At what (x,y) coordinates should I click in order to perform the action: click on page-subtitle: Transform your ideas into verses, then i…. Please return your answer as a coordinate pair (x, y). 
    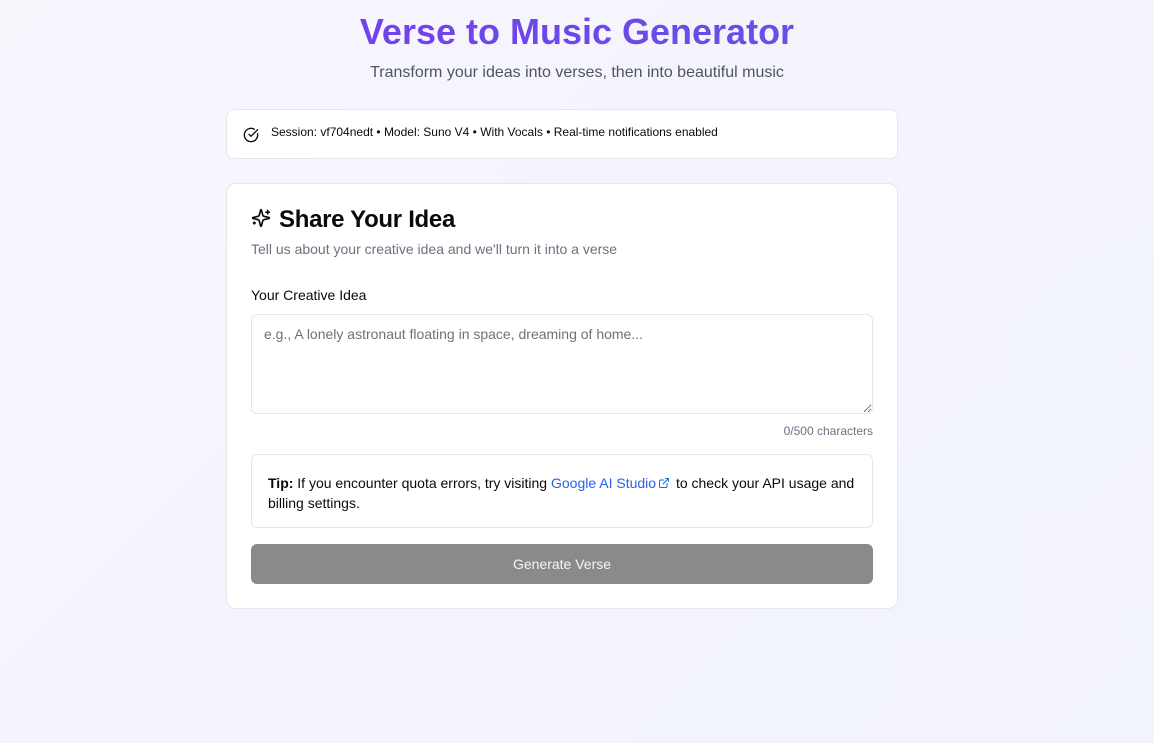
    Looking at the image, I should click on (577, 72).